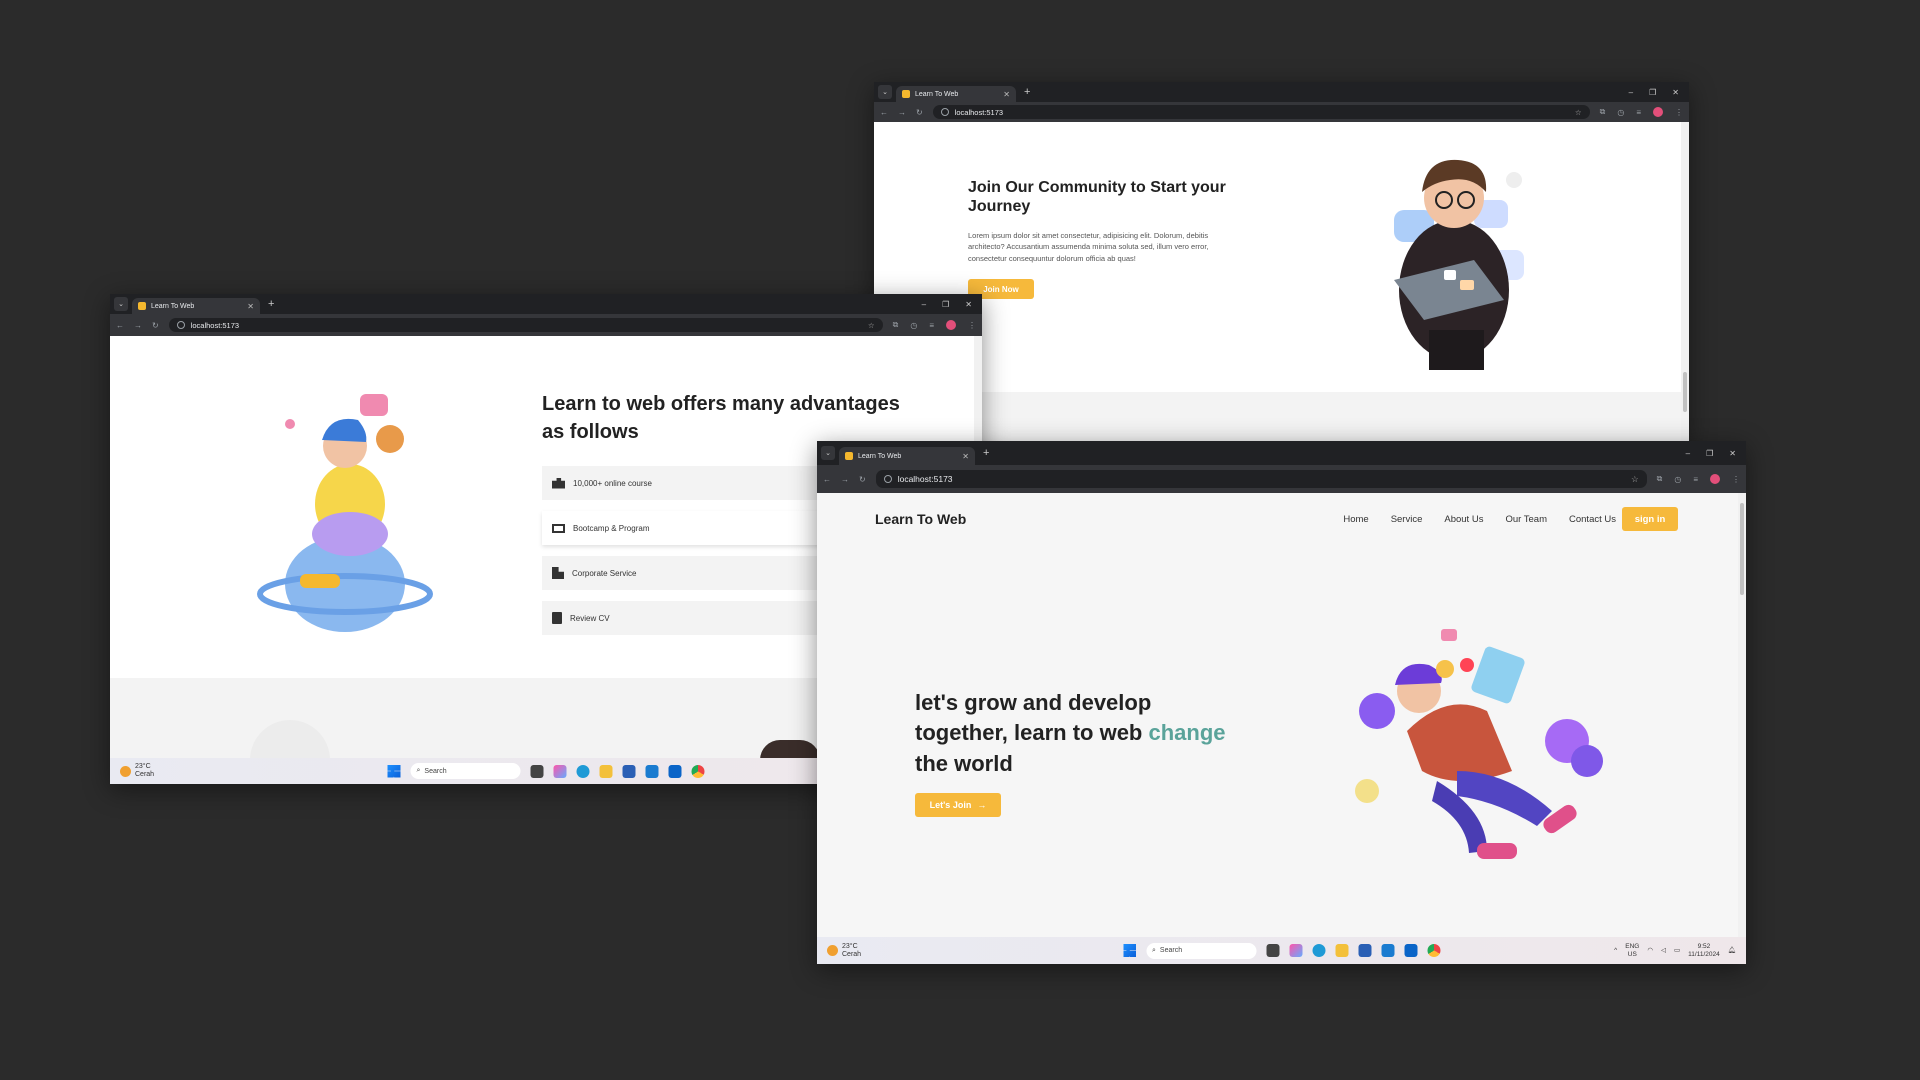 This screenshot has width=1920, height=1080. I want to click on language-indicator: ENG US, so click(1632, 950).